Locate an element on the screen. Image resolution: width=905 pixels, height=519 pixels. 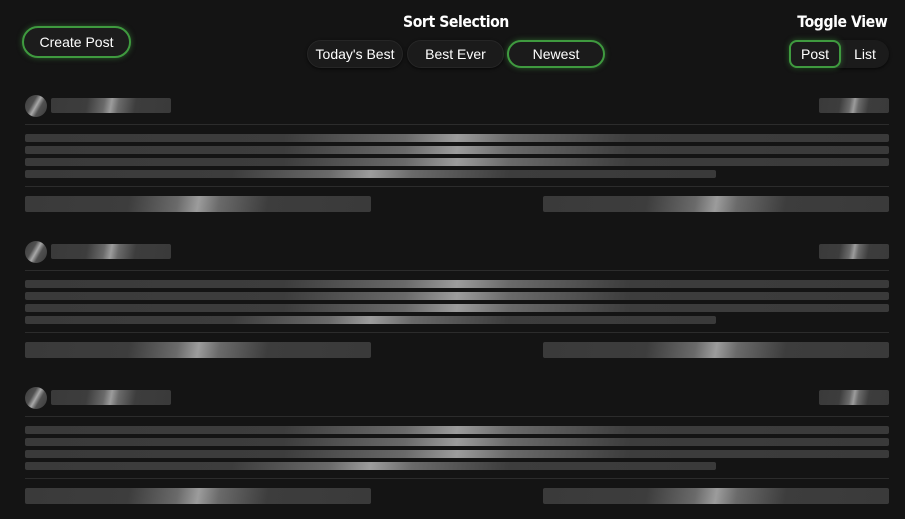
view-list-button: List is located at coordinates (865, 54).